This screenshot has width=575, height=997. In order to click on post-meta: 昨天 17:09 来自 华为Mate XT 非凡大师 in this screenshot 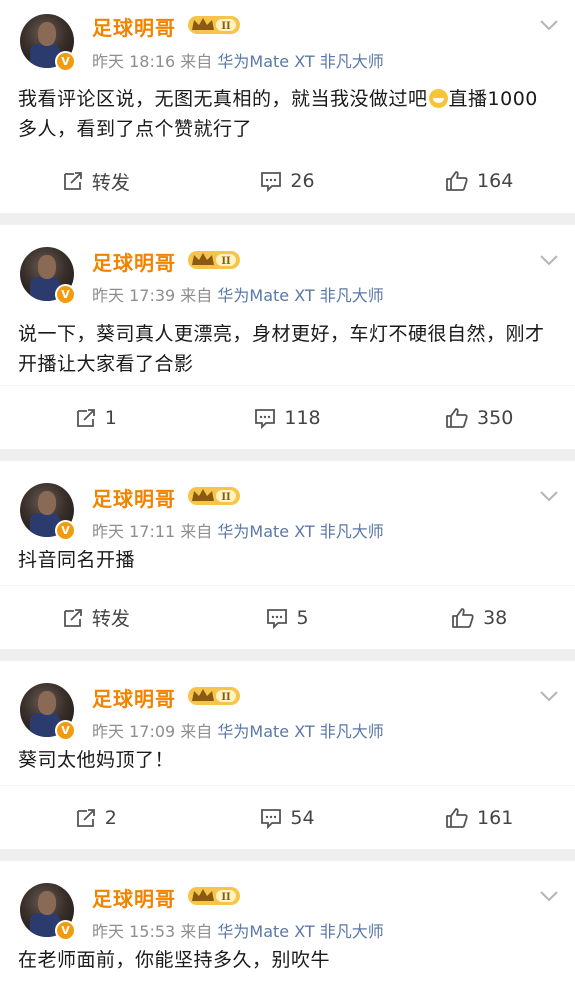, I will do `click(238, 730)`.